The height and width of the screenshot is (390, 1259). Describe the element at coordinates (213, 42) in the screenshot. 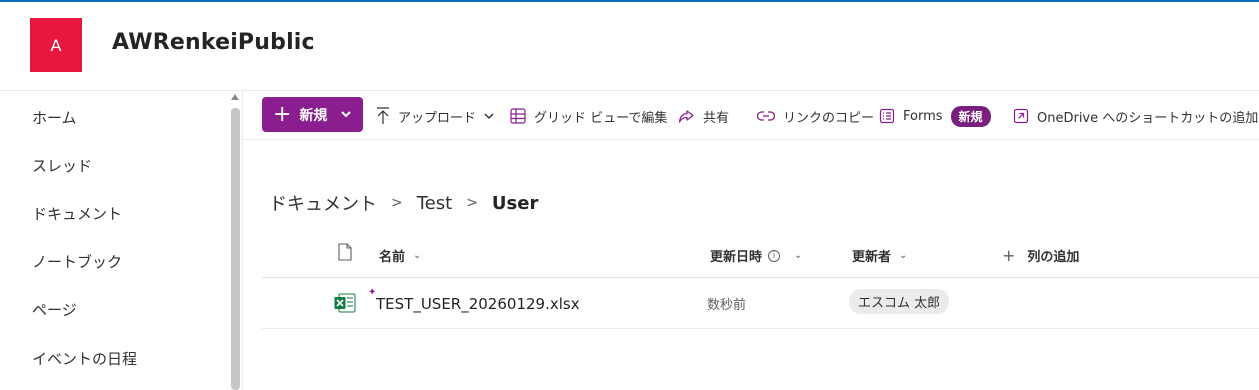

I see `site-title: AWRenkeiPublic` at that location.